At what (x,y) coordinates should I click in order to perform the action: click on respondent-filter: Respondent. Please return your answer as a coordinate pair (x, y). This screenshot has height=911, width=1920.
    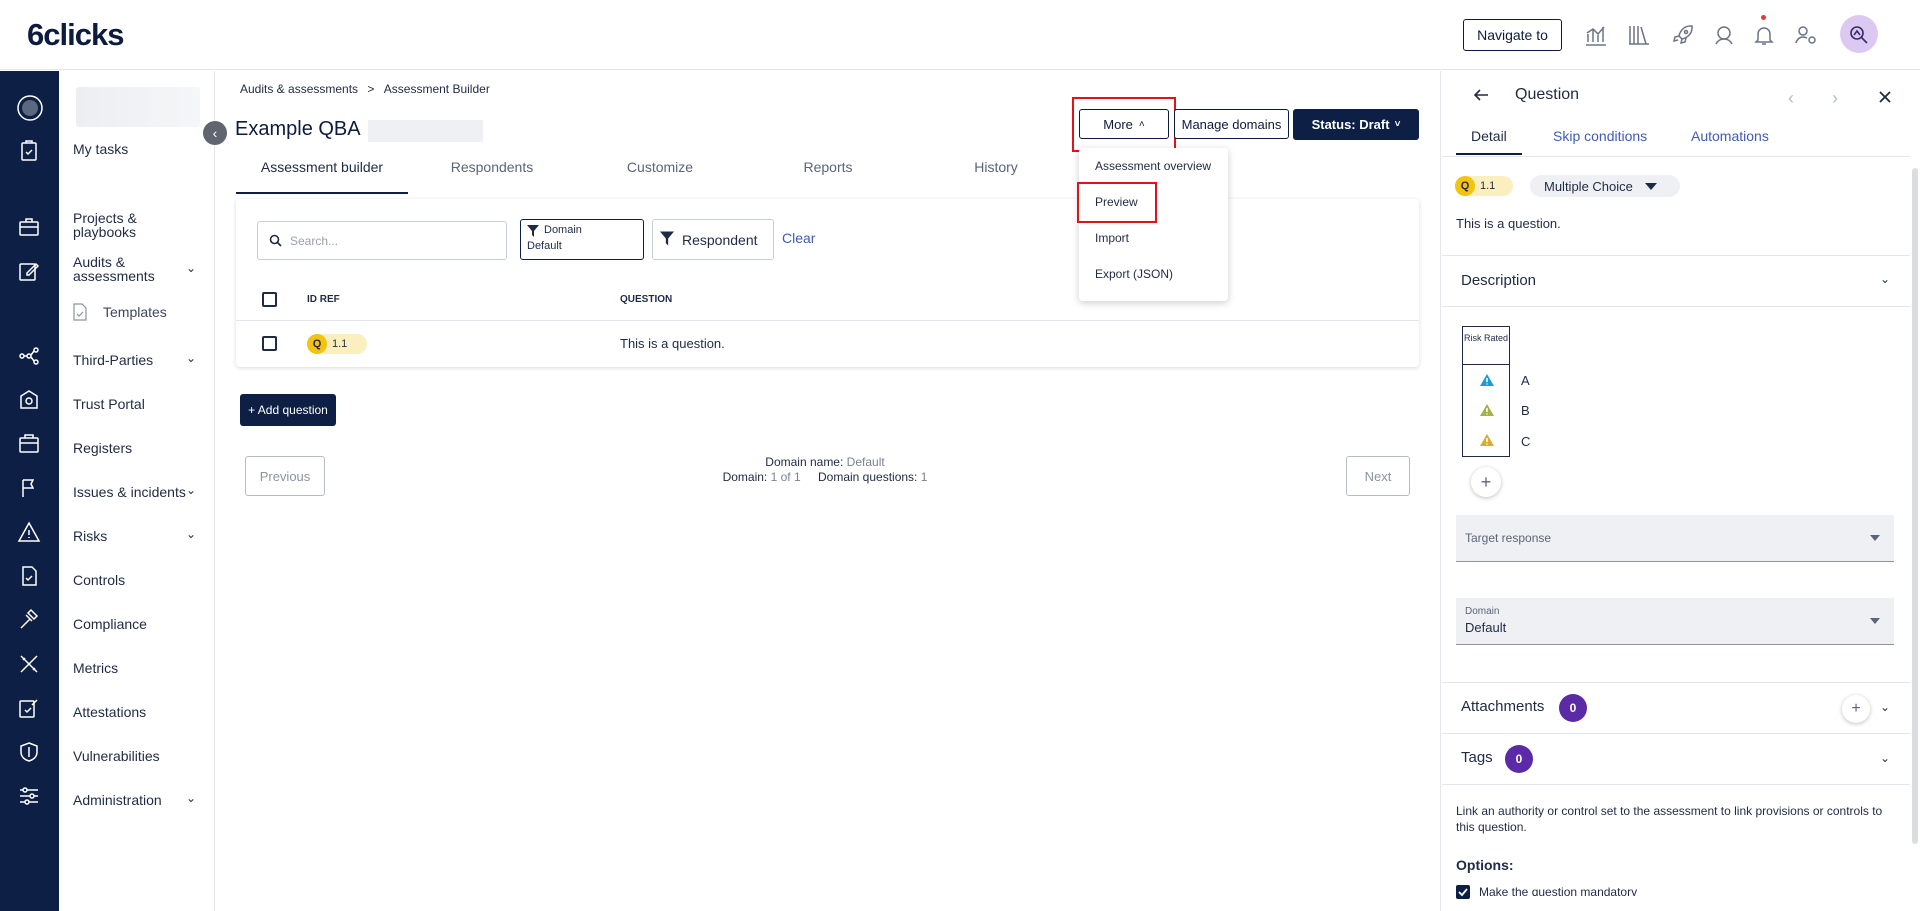
    Looking at the image, I should click on (713, 239).